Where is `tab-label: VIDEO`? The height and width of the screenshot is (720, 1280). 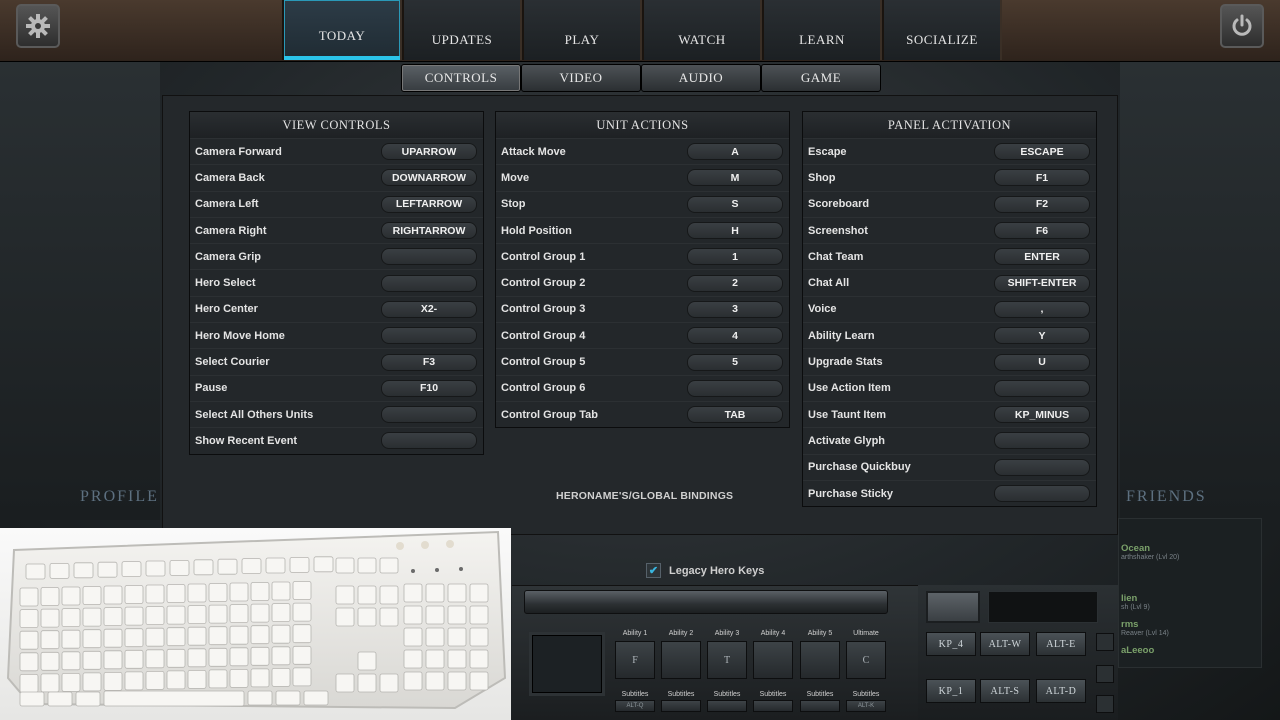
tab-label: VIDEO is located at coordinates (581, 77).